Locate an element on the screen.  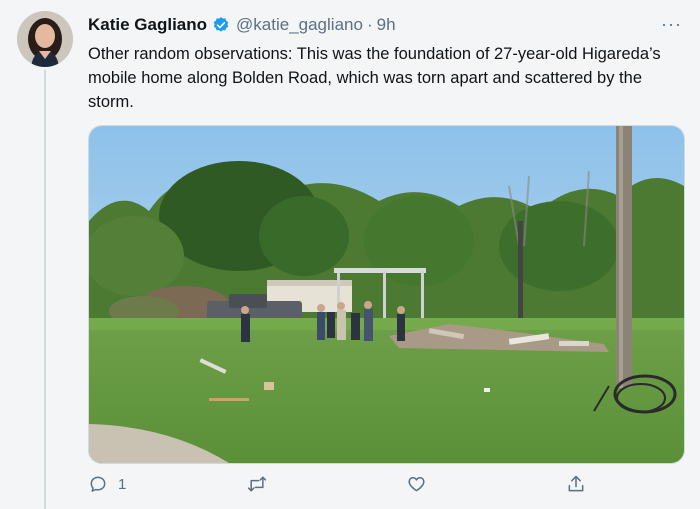
retweet-button is located at coordinates (262, 484).